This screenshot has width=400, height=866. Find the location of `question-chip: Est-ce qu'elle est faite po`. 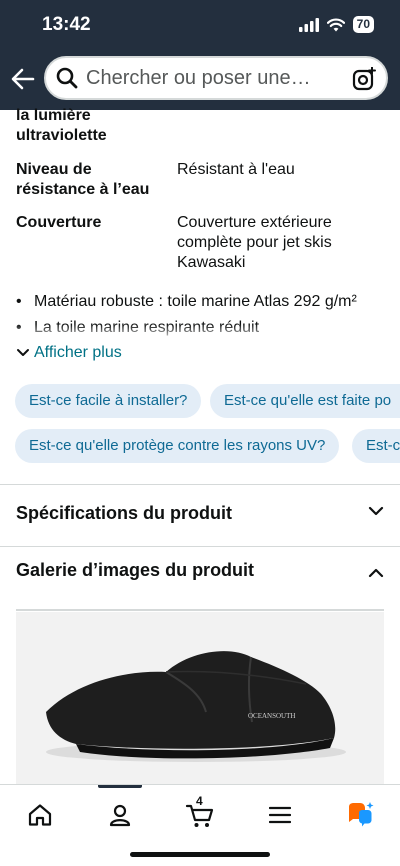

question-chip: Est-ce qu'elle est faite po is located at coordinates (305, 401).